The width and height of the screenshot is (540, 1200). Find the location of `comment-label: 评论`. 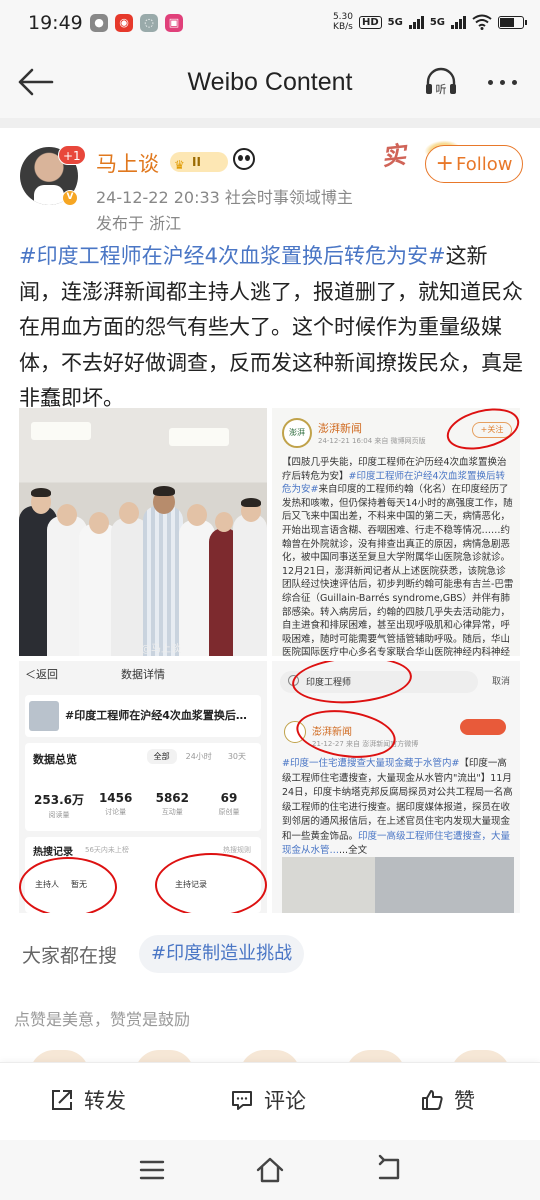

comment-label: 评论 is located at coordinates (285, 1101).